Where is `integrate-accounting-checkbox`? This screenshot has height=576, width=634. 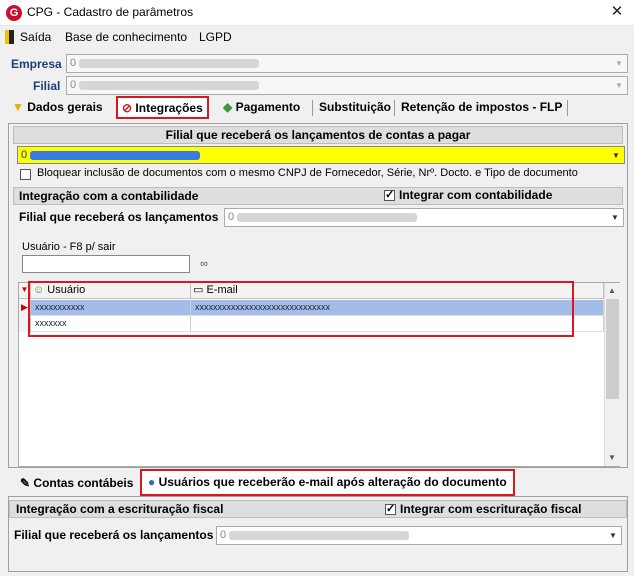 integrate-accounting-checkbox is located at coordinates (389, 194).